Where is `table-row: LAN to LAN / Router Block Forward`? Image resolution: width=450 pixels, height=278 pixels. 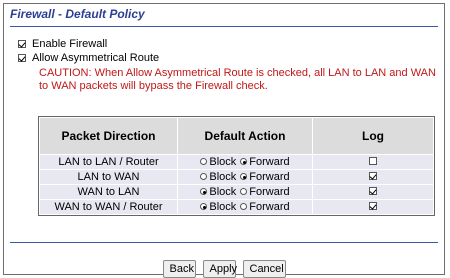 table-row: LAN to LAN / Router Block Forward is located at coordinates (236, 162).